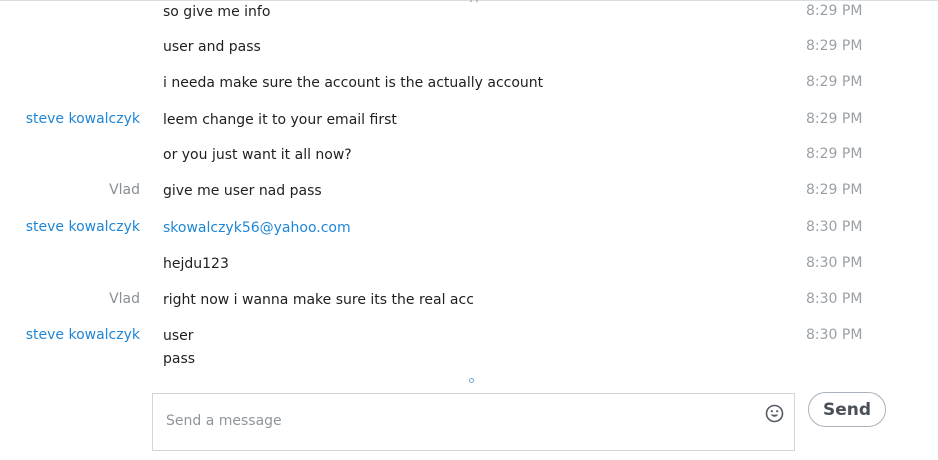 The height and width of the screenshot is (460, 938). What do you see at coordinates (179, 359) in the screenshot?
I see `message-text-line-2: pass` at bounding box center [179, 359].